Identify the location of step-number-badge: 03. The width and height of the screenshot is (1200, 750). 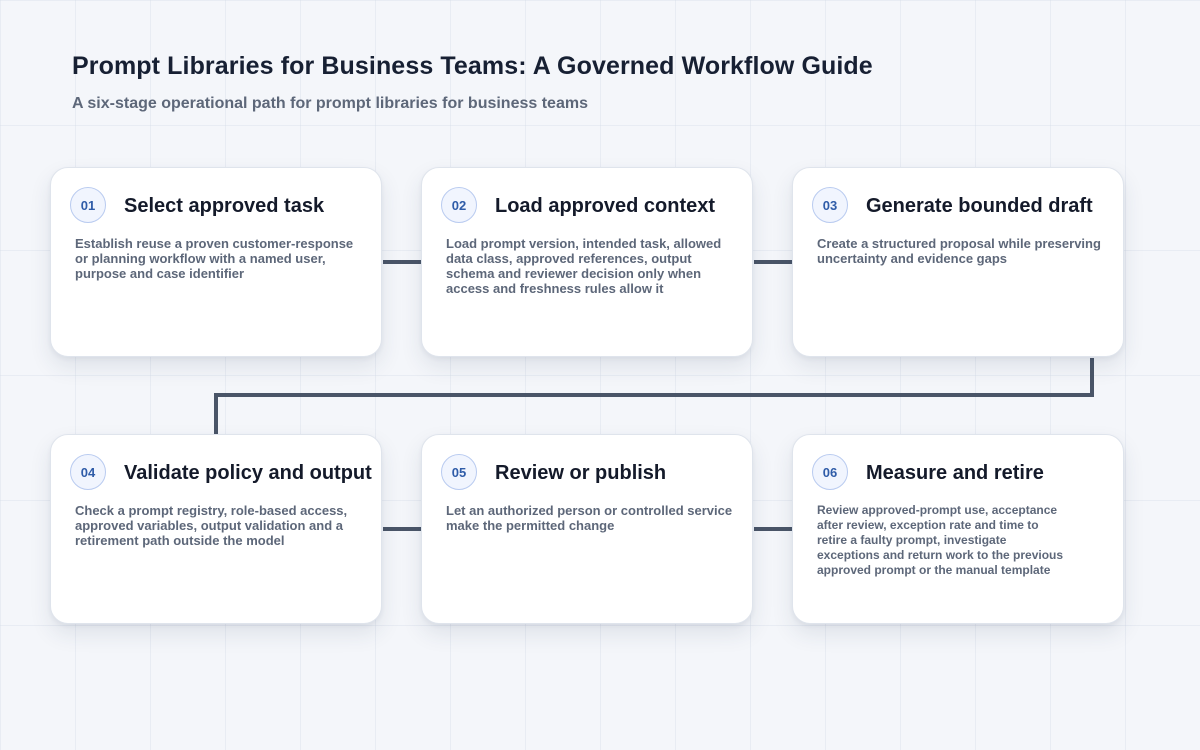
(830, 205).